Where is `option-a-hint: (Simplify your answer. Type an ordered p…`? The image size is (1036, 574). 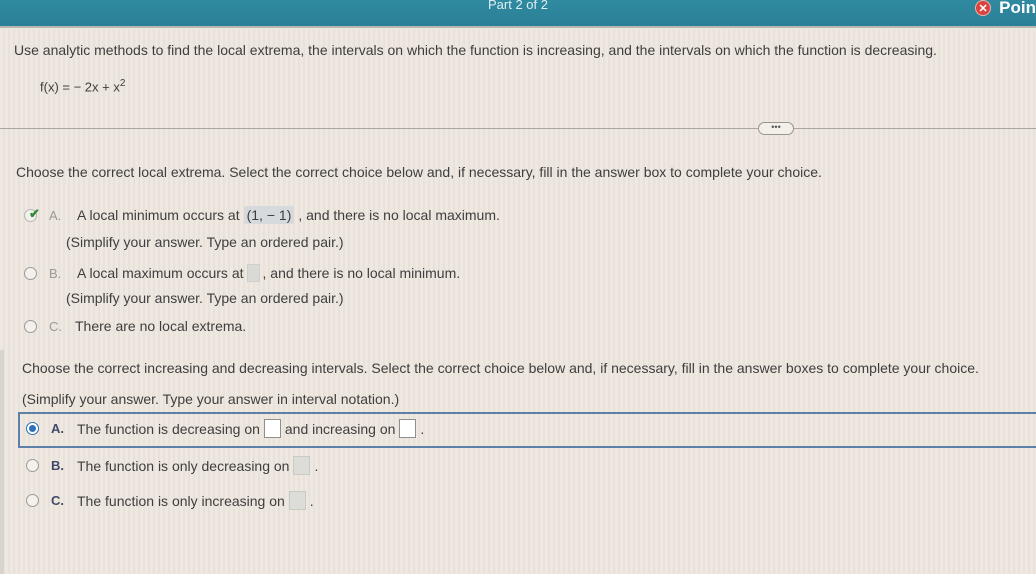 option-a-hint: (Simplify your answer. Type an ordered p… is located at coordinates (205, 242).